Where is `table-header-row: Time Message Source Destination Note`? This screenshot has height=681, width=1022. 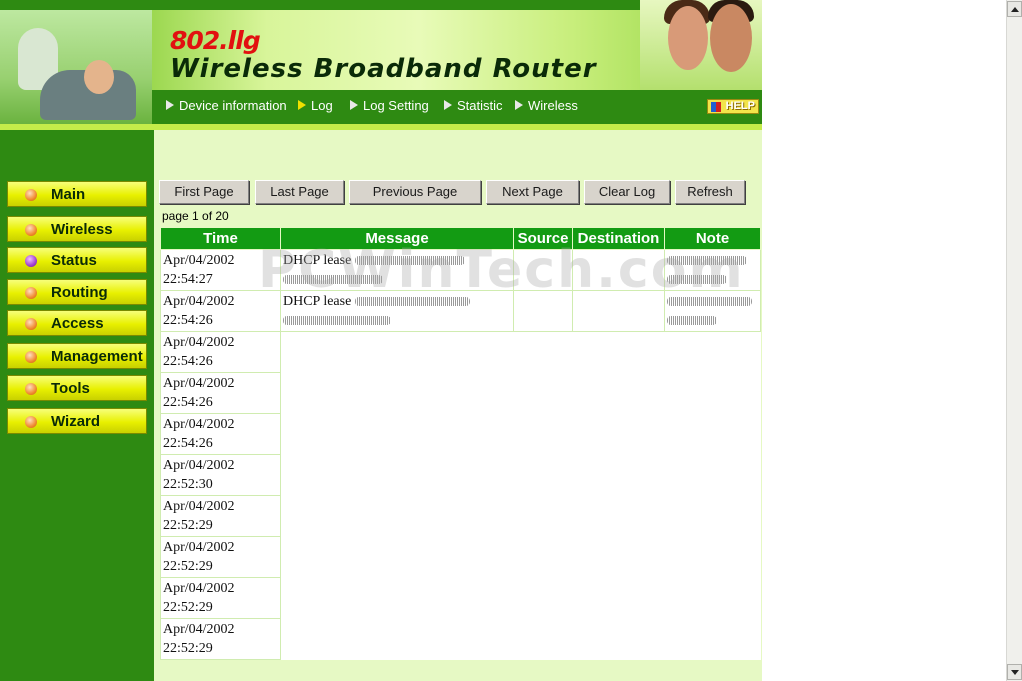
table-header-row: Time Message Source Destination Note is located at coordinates (460, 238).